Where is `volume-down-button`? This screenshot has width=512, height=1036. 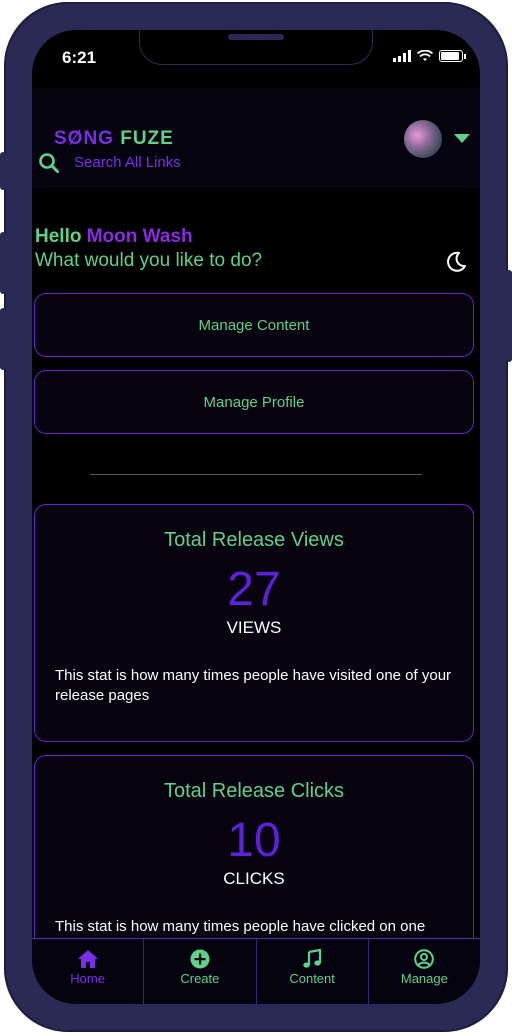
volume-down-button is located at coordinates (3, 339).